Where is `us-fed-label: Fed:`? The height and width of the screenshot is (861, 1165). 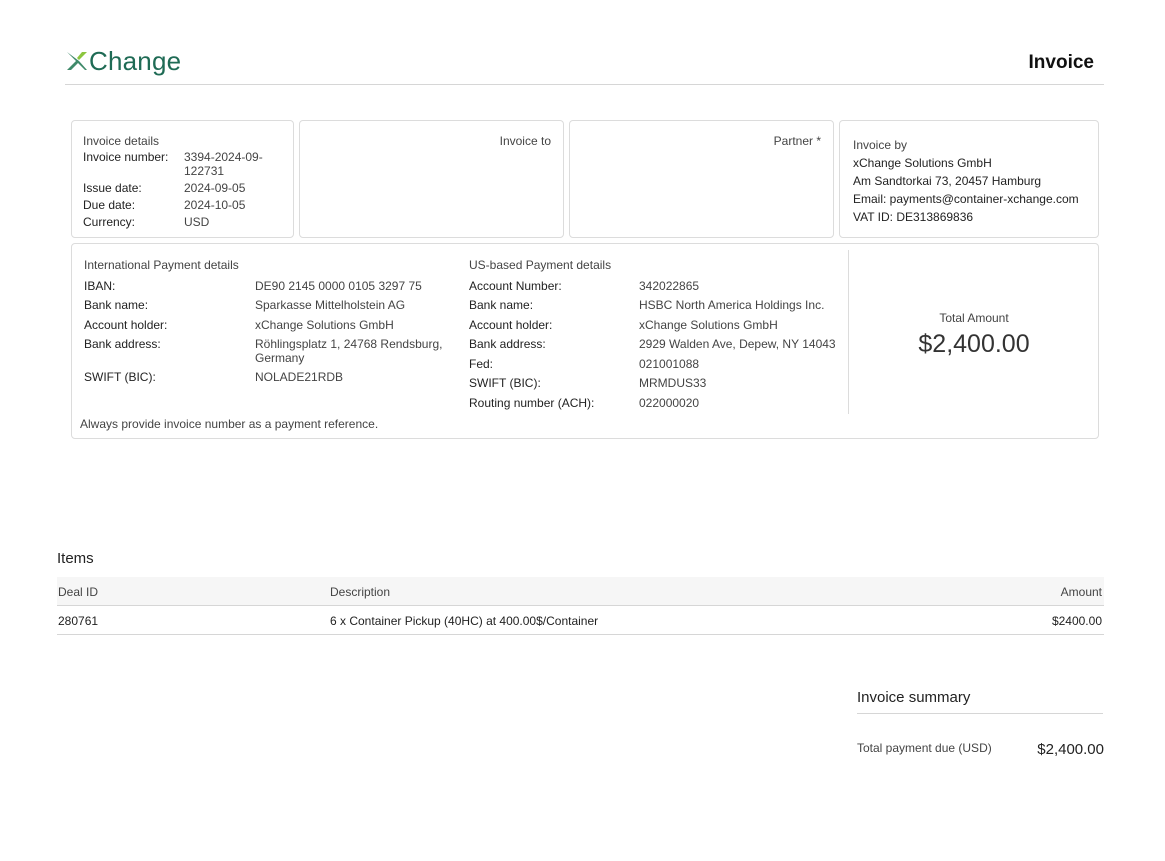
us-fed-label: Fed: is located at coordinates (481, 364).